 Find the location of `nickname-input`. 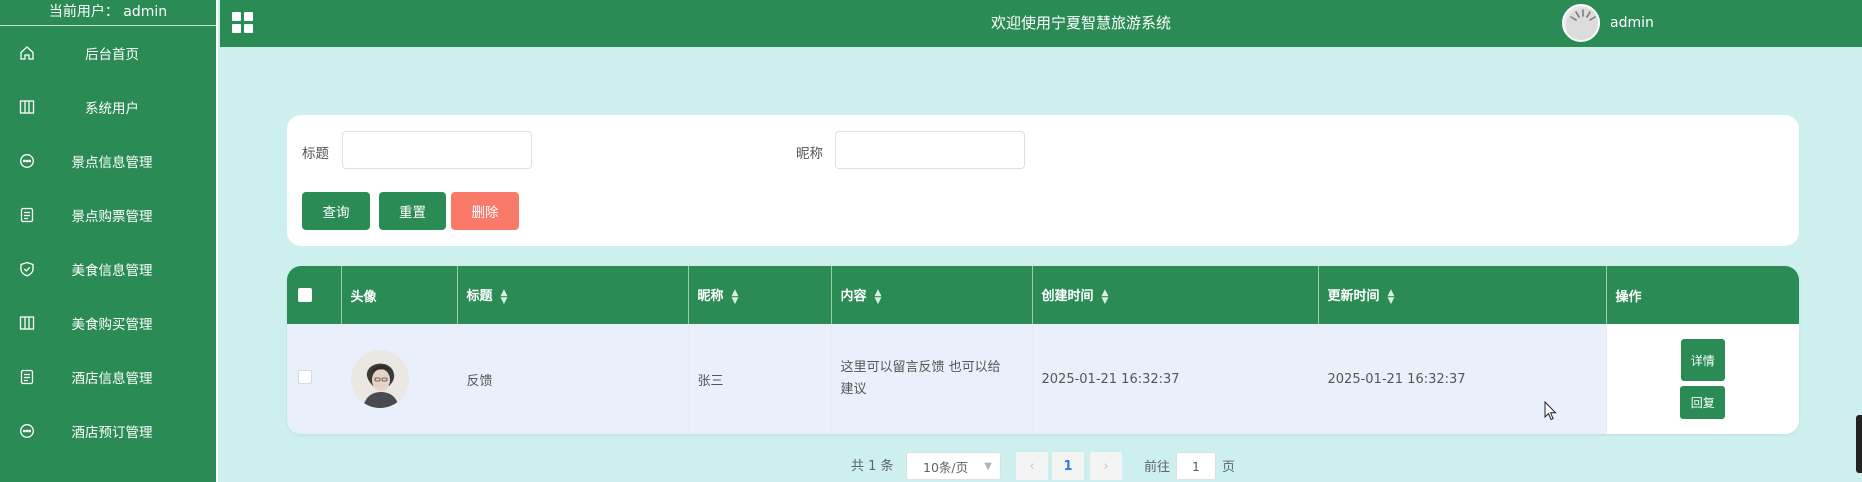

nickname-input is located at coordinates (930, 150).